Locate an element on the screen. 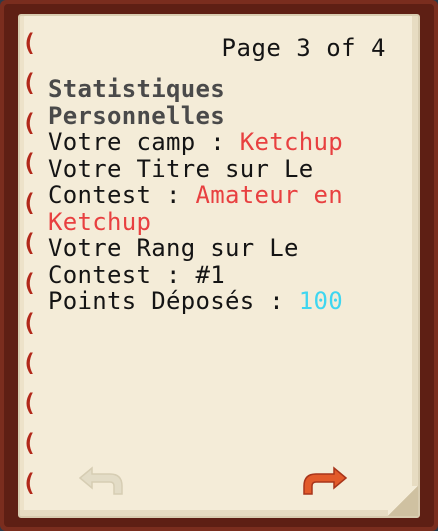  arrow-forward-icon is located at coordinates (325, 480).